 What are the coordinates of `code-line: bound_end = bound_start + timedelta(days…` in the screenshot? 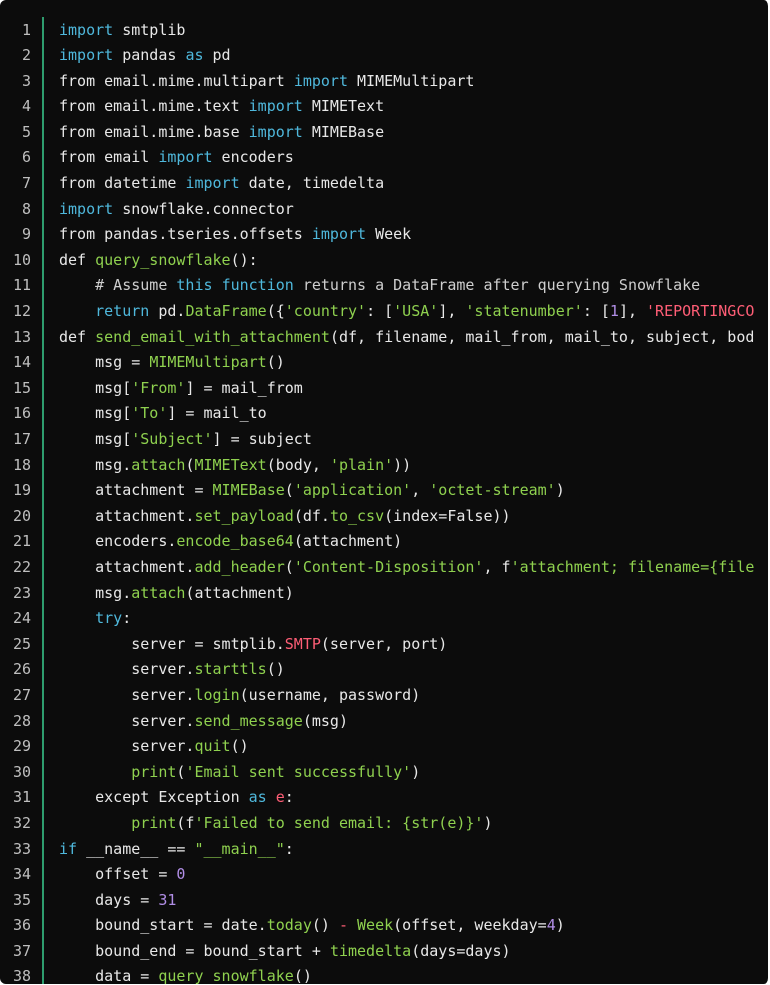 It's located at (413, 952).